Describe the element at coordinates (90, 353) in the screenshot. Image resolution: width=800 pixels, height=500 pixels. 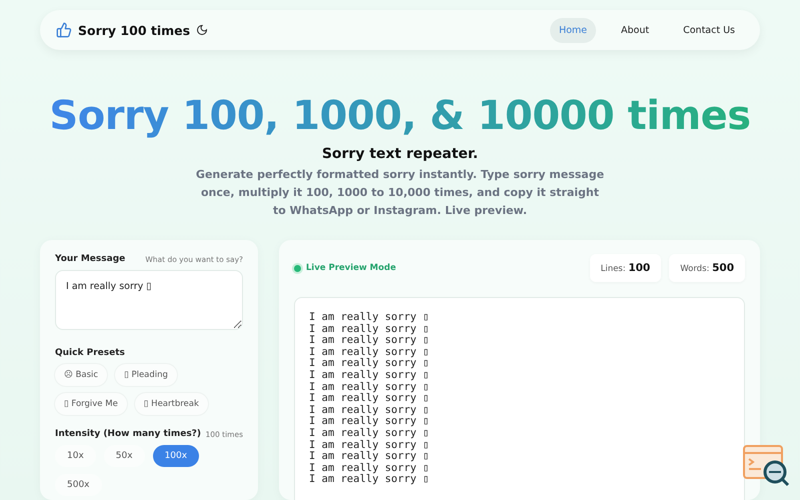
I see `presets-label: Quick Presets` at that location.